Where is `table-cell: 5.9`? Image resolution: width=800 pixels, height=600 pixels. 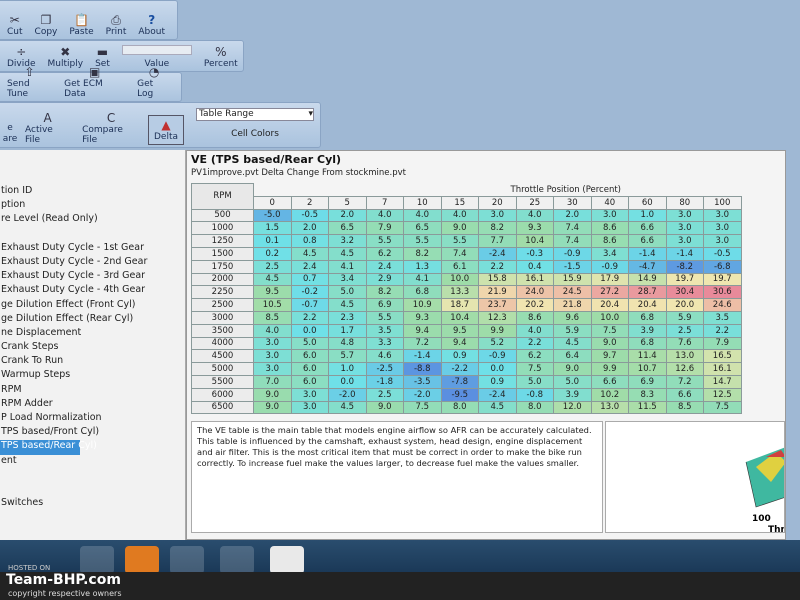 table-cell: 5.9 is located at coordinates (572, 330).